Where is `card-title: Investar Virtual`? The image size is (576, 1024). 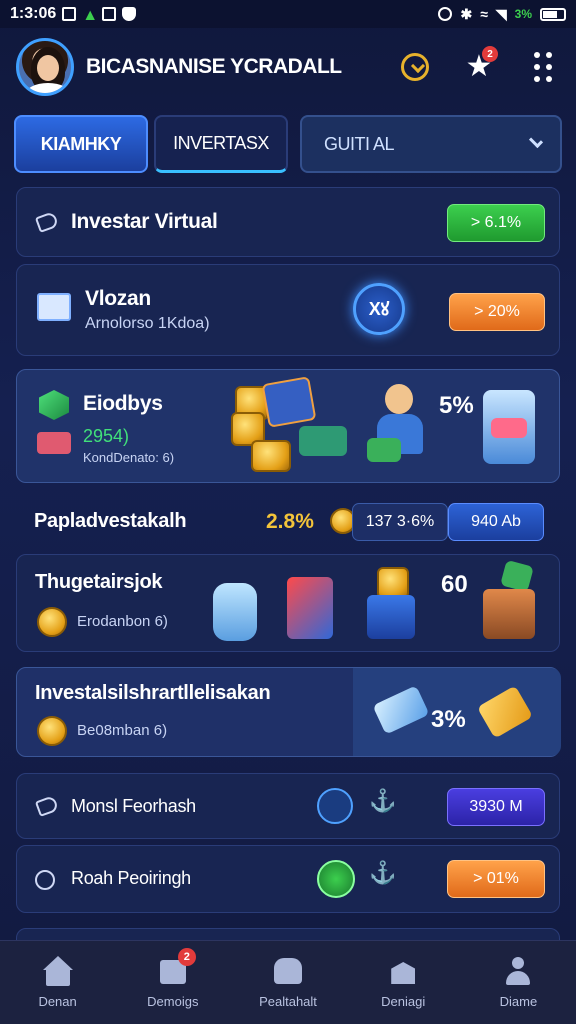 card-title: Investar Virtual is located at coordinates (144, 221).